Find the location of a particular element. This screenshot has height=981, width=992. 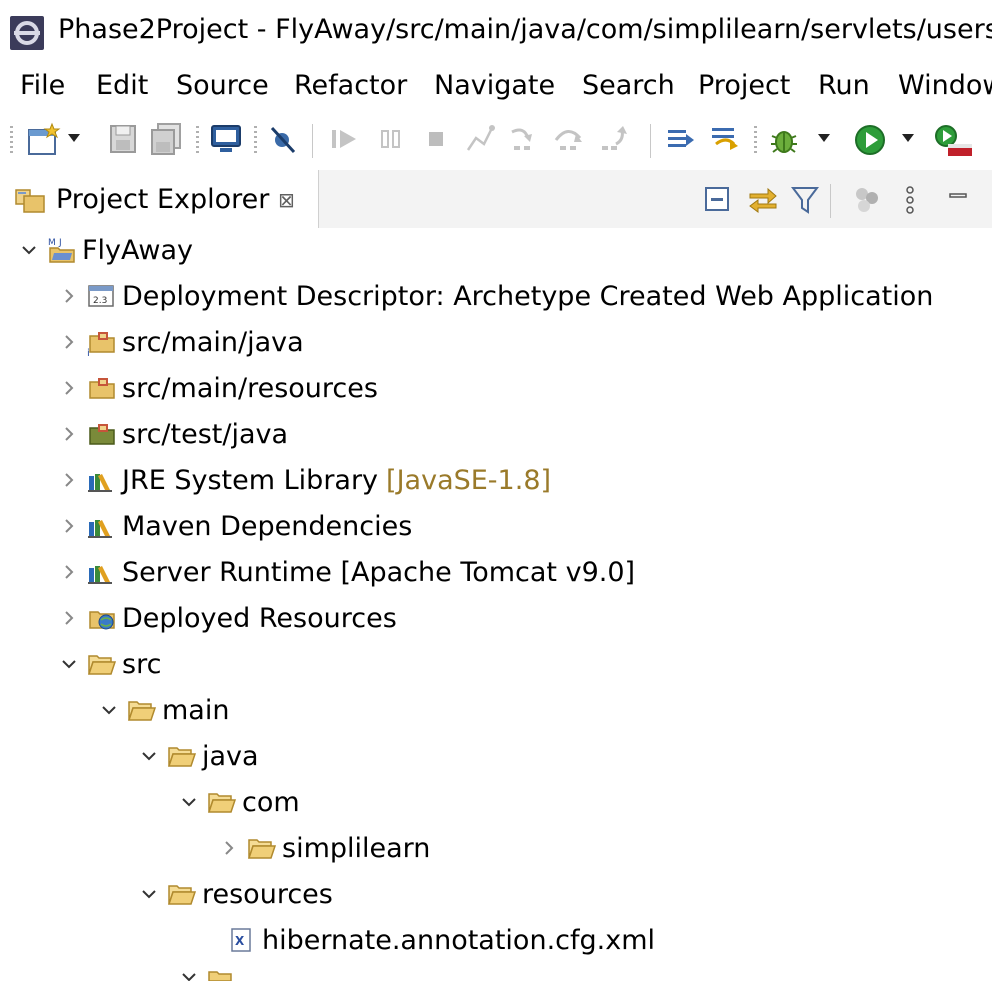

new-dropdown-icon is located at coordinates (74, 138).